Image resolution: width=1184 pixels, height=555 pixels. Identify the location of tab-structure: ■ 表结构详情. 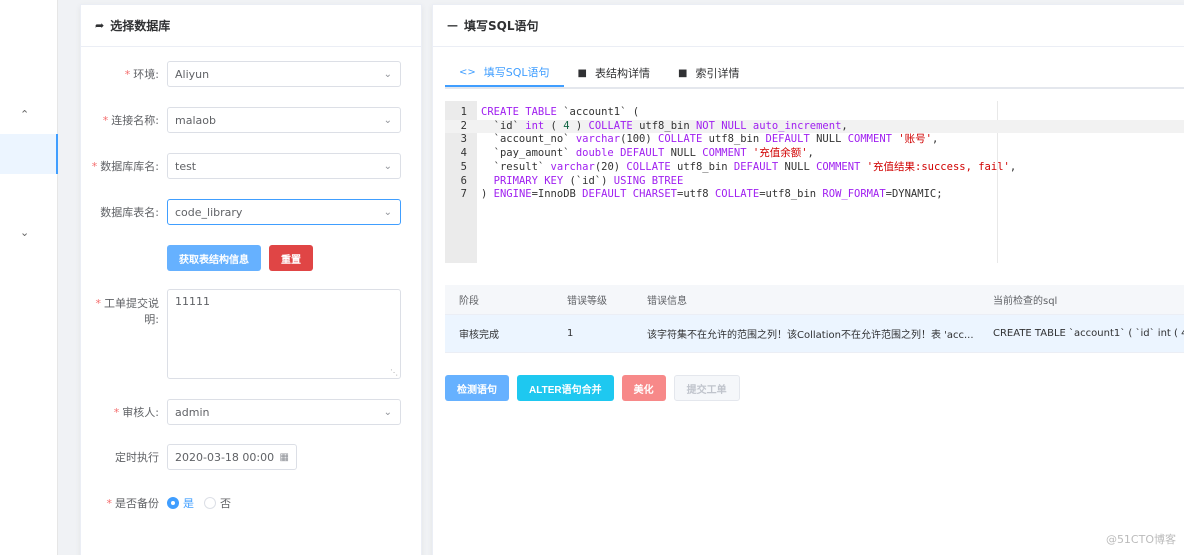
(614, 73).